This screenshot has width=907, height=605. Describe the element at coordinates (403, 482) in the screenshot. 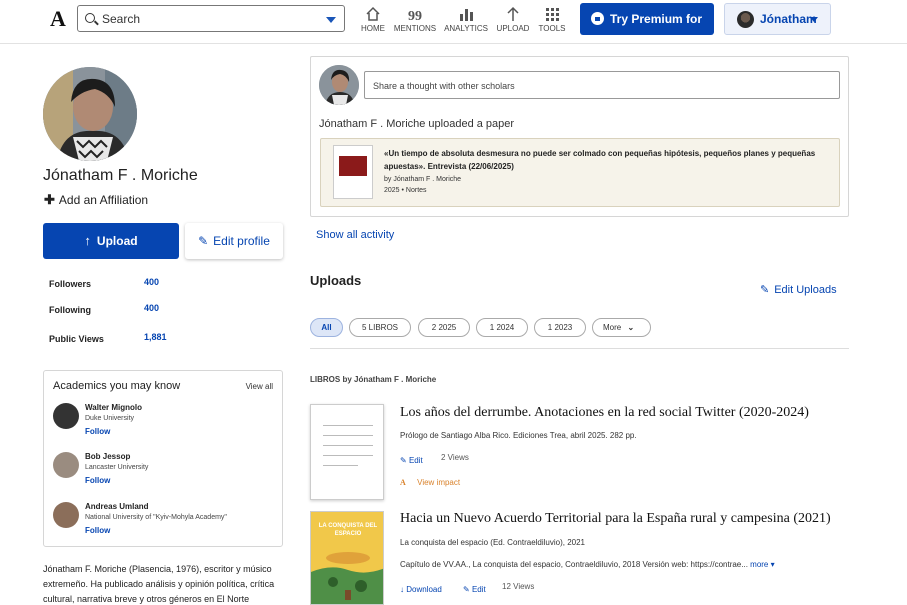

I see `academia-a-icon: A` at that location.